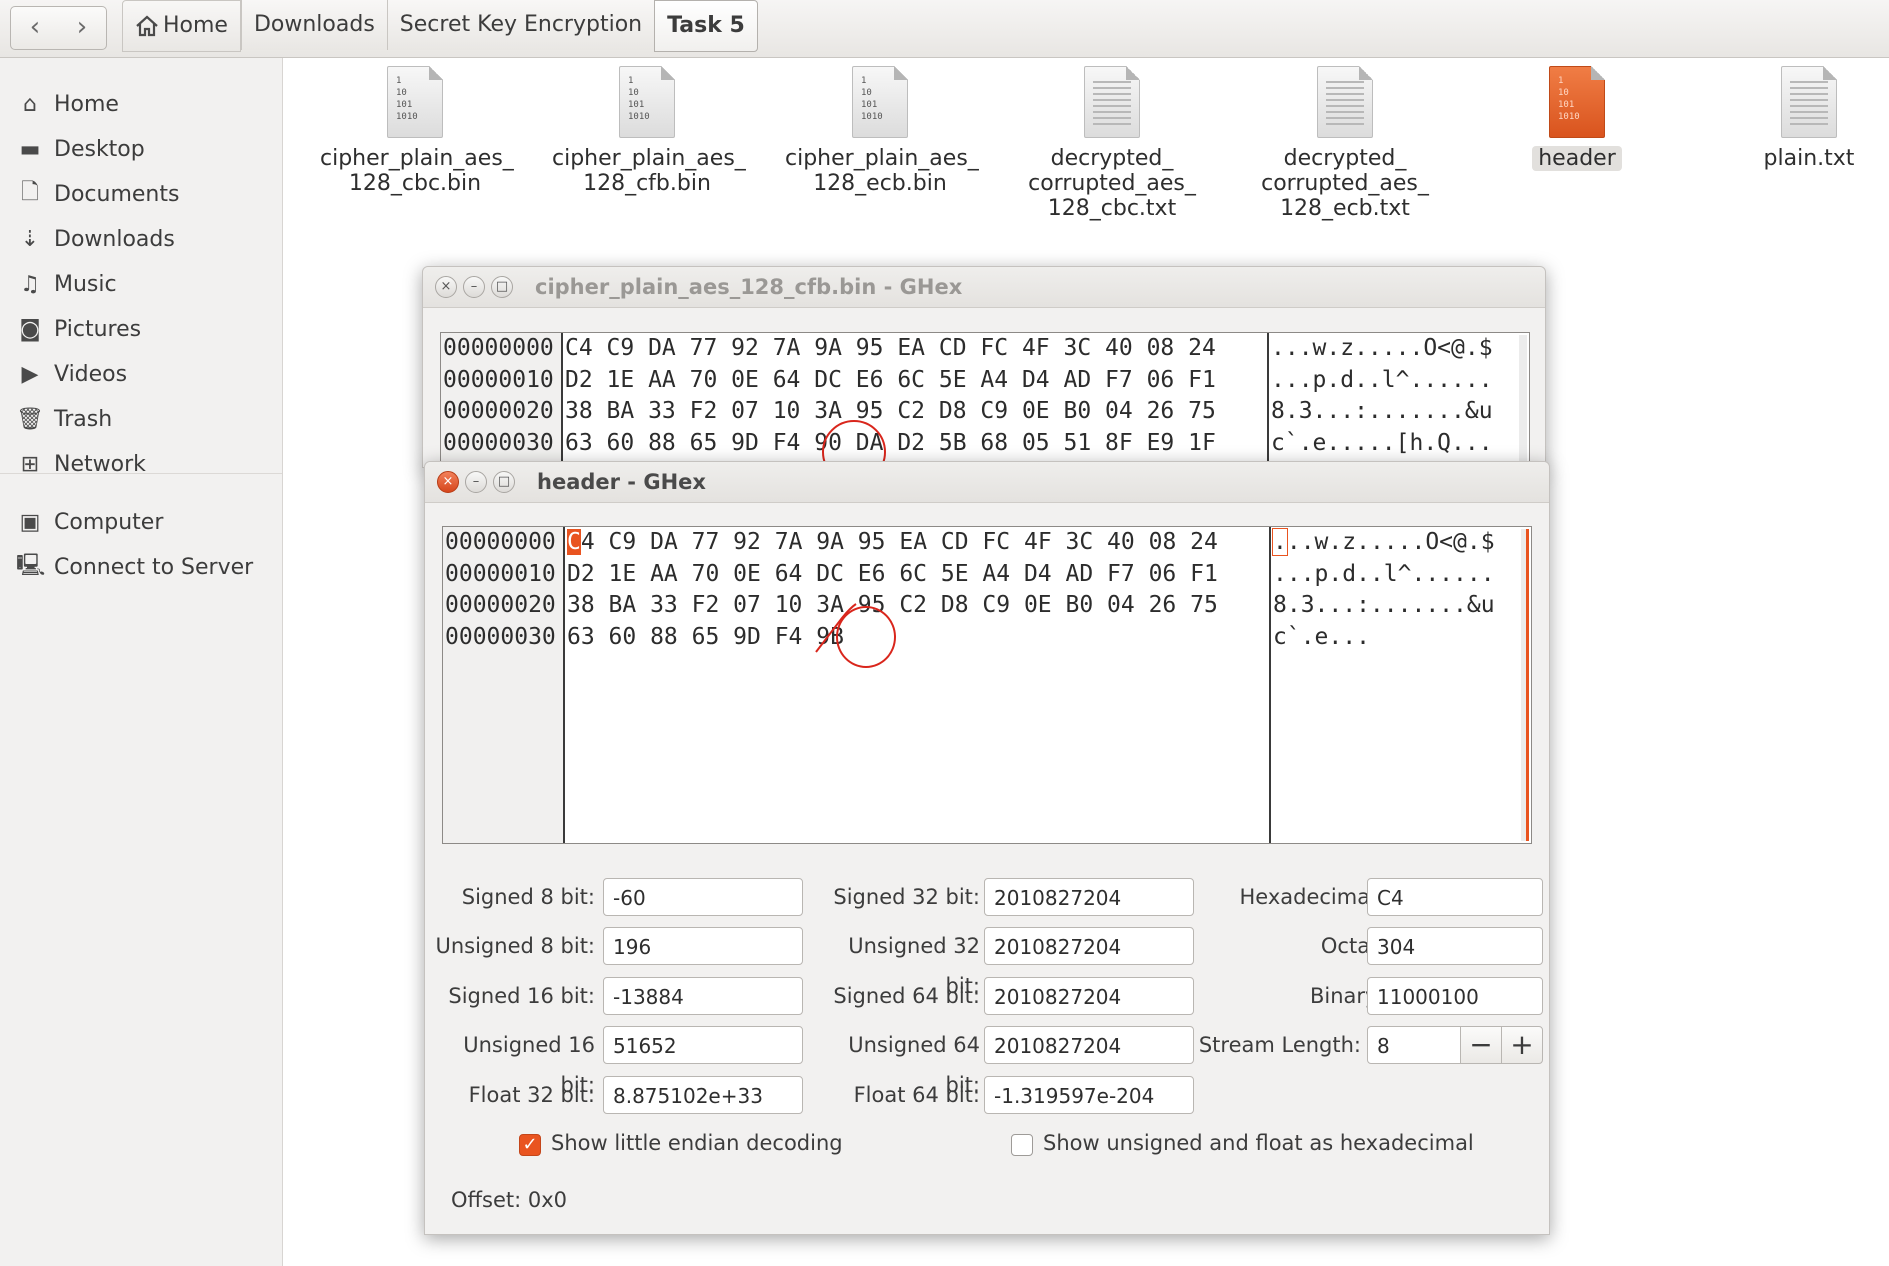  I want to click on little-endian-checkbox: ✓, so click(530, 1145).